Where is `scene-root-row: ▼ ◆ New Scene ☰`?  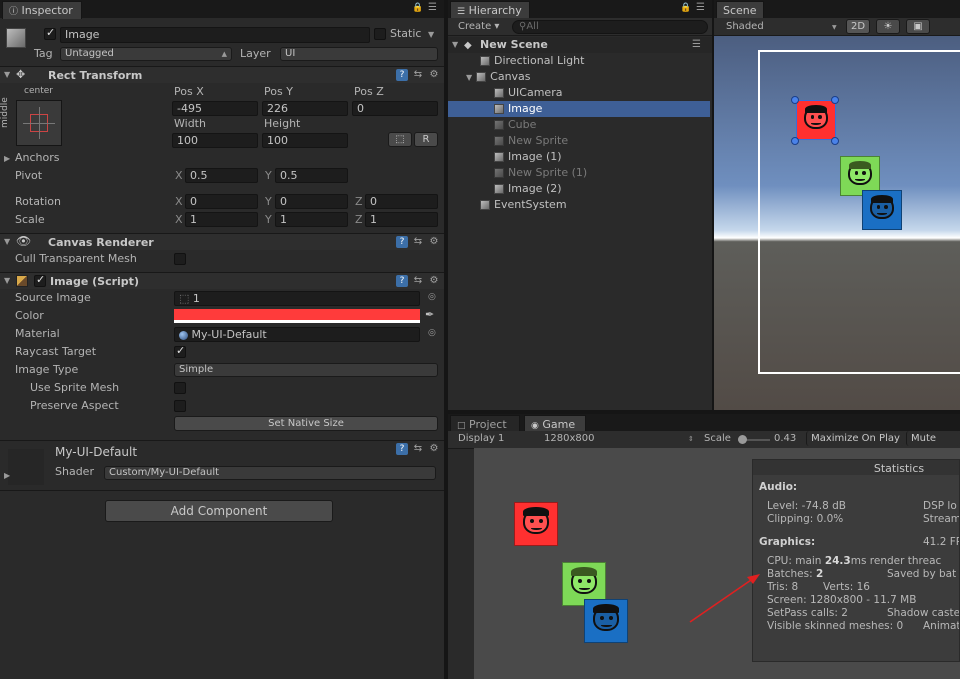
scene-root-row: ▼ ◆ New Scene ☰ is located at coordinates (580, 45).